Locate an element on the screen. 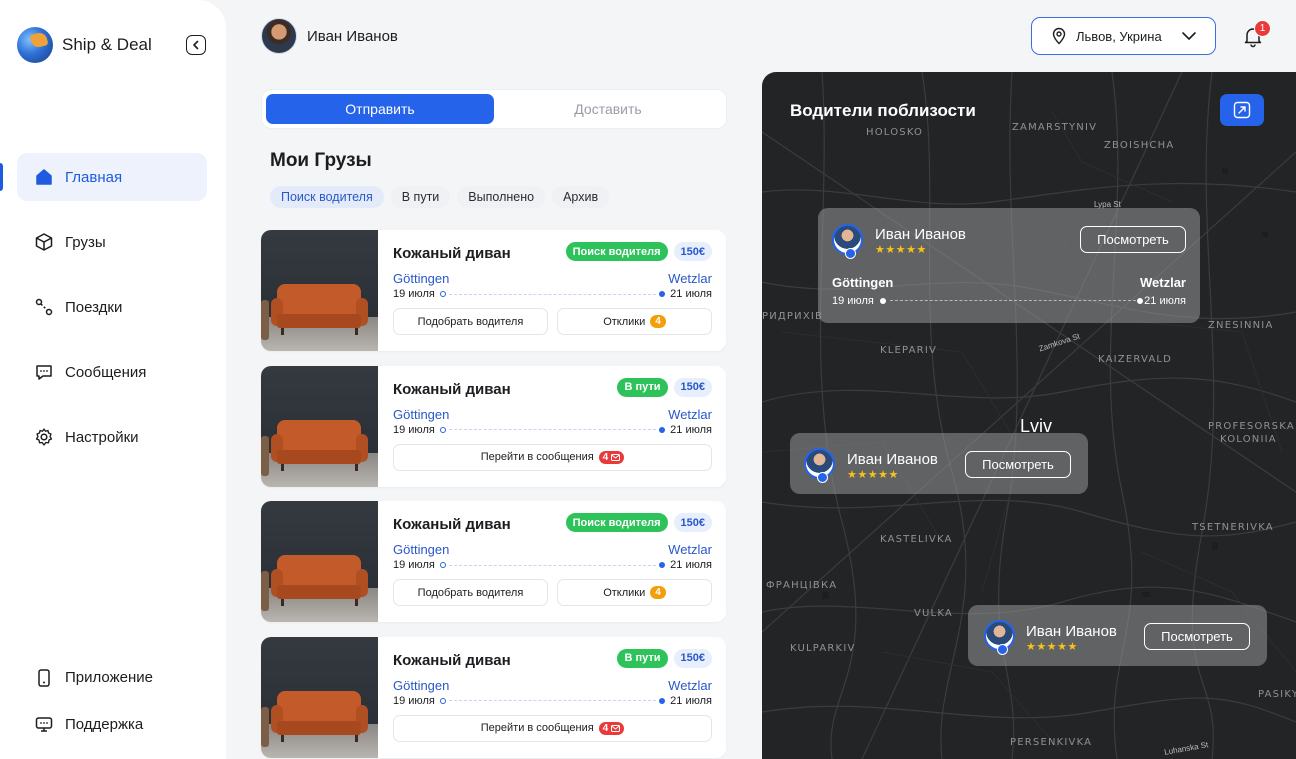 Image resolution: width=1296 pixels, height=759 pixels. route-end-dot is located at coordinates (1140, 301).